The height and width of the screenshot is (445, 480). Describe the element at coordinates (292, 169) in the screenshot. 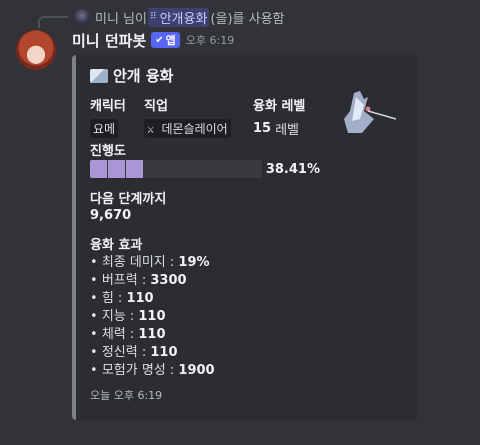

I see `progress-percent: 38.41%` at that location.